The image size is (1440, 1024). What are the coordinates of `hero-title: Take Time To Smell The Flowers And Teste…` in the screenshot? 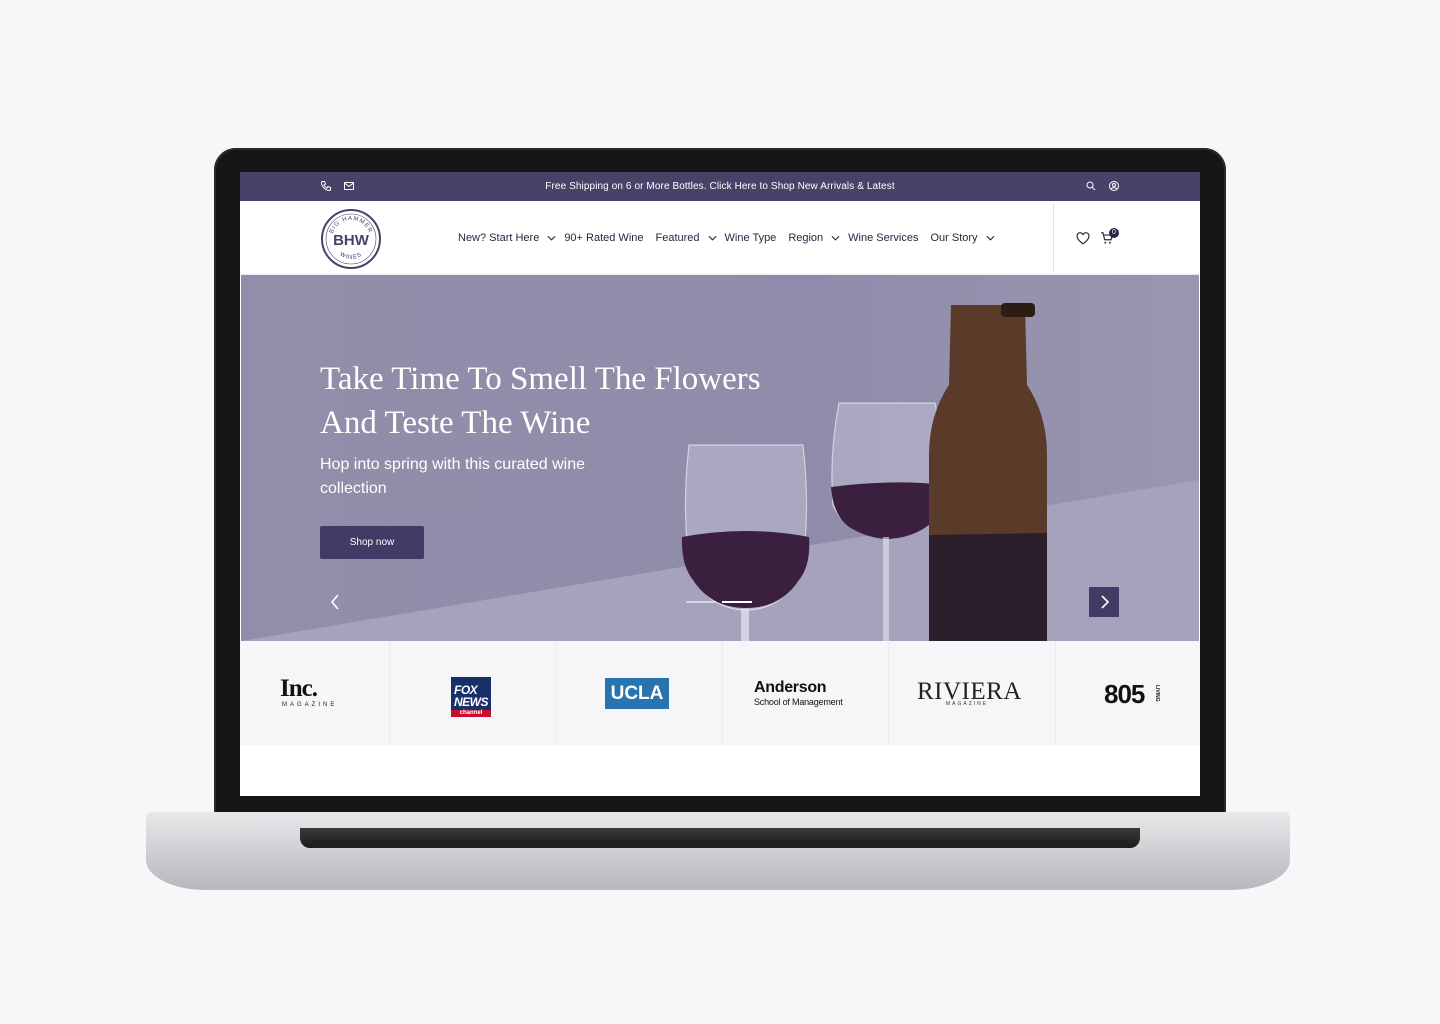 It's located at (580, 401).